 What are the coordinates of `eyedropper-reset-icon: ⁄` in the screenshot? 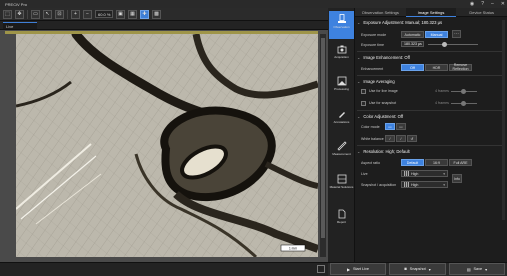 It's located at (401, 138).